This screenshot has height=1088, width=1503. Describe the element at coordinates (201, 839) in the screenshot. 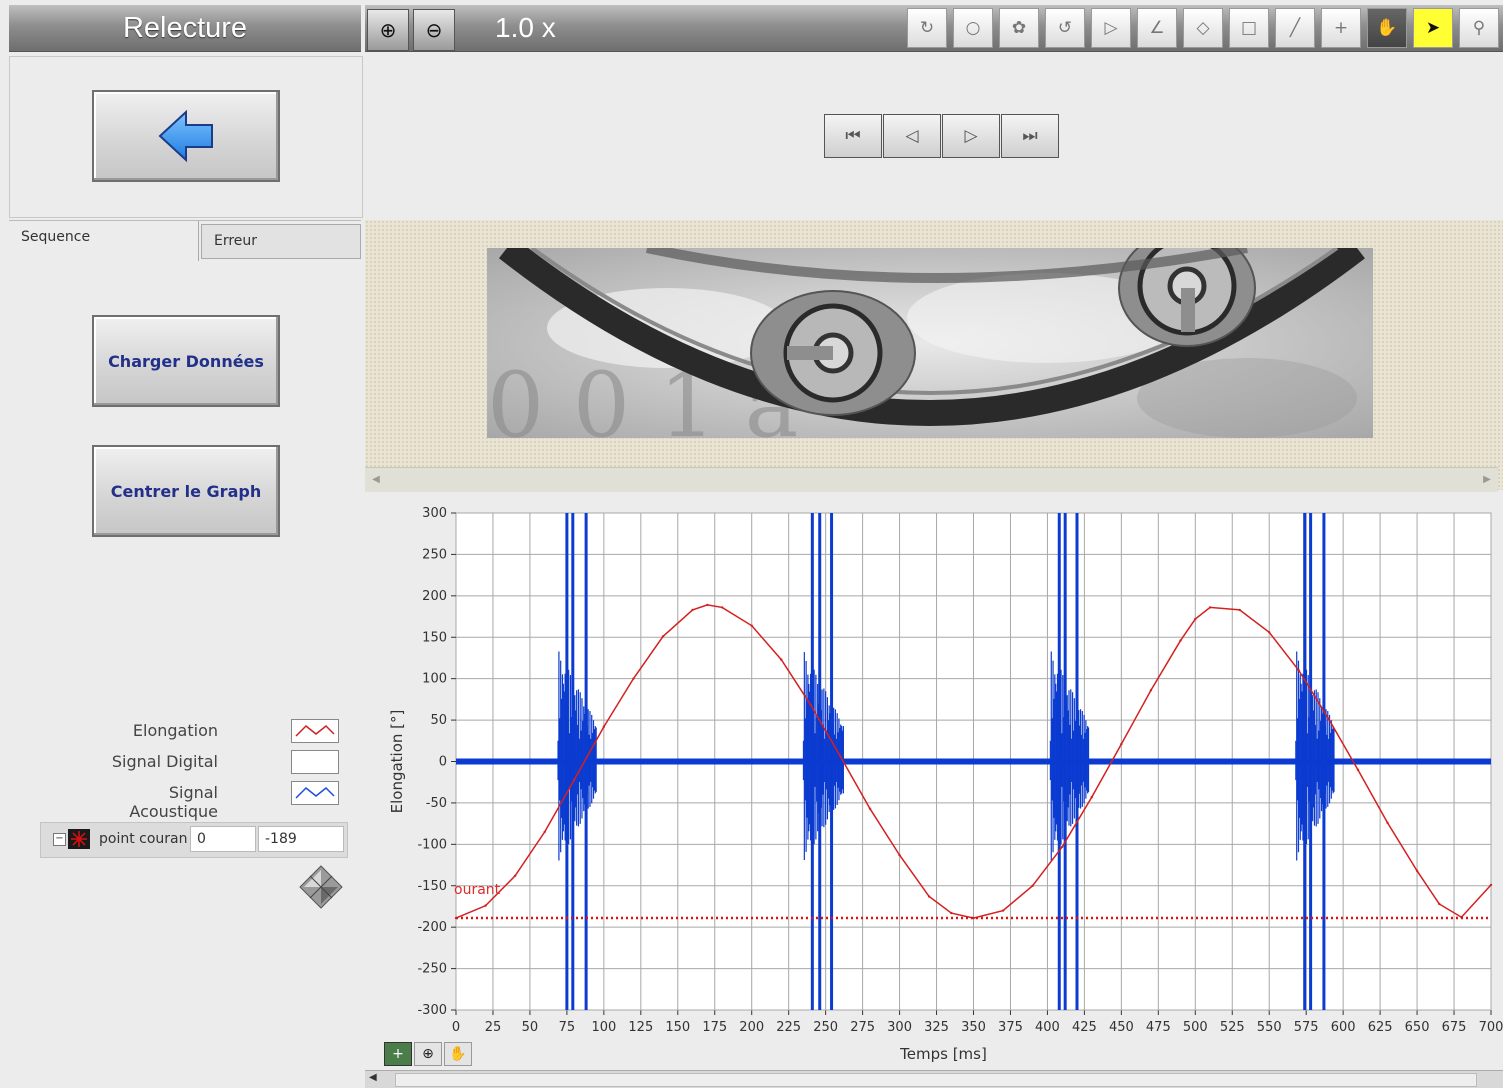

I see `cursor-x-value: 0` at that location.